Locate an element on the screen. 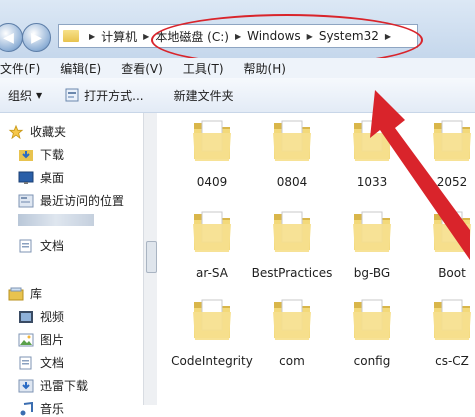 The width and height of the screenshot is (475, 417). annotation-arrow is located at coordinates (420, 175).